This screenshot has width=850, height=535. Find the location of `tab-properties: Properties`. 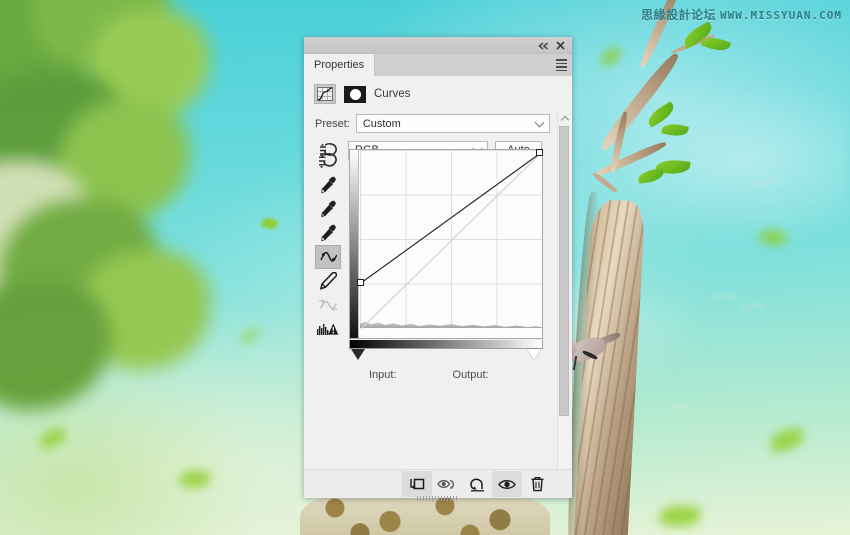

tab-properties: Properties is located at coordinates (340, 65).